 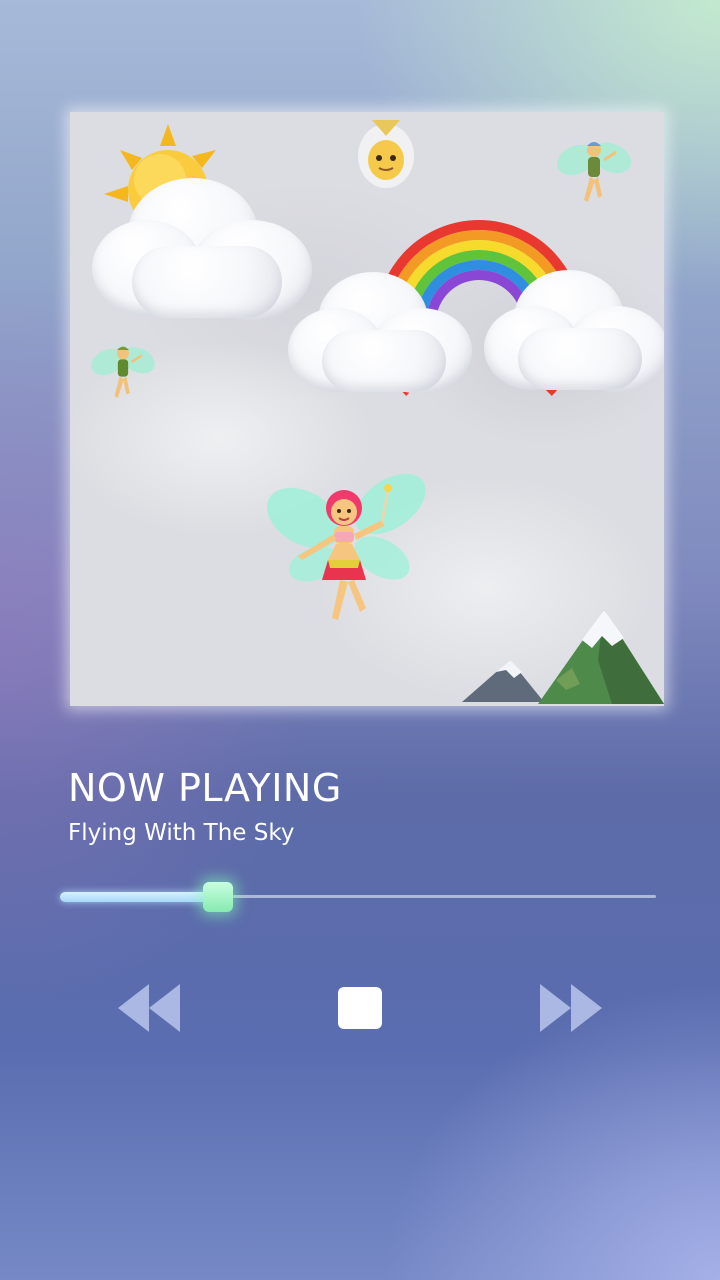 I want to click on snow-capped-mountain-emoji, so click(x=563, y=657).